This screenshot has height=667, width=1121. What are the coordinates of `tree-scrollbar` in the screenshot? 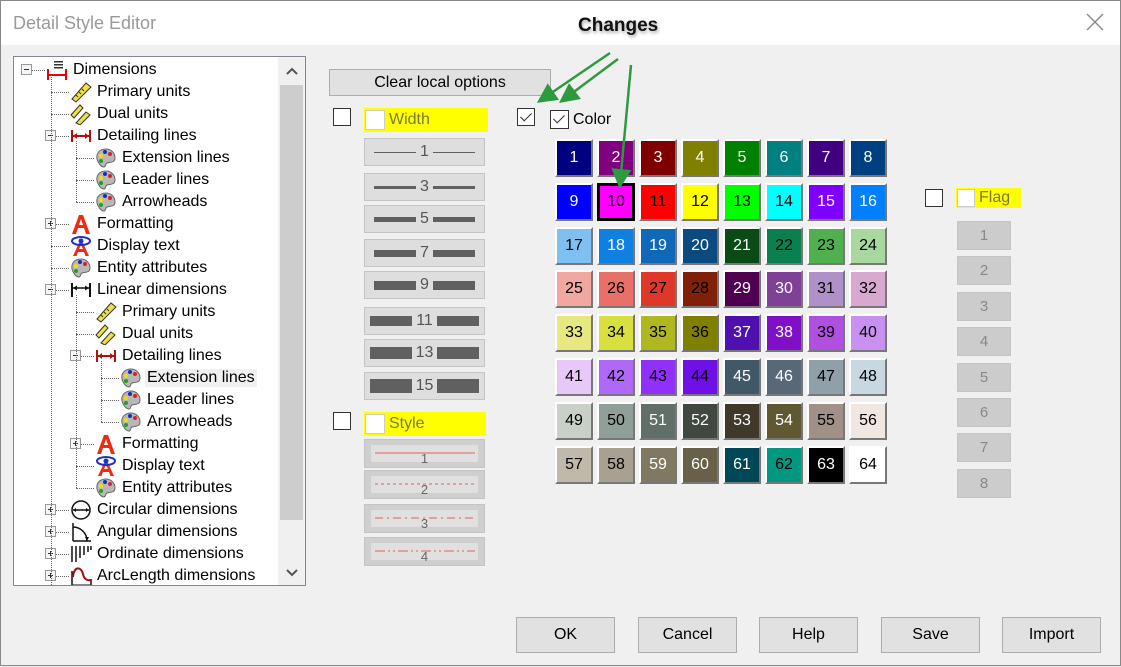 It's located at (291, 321).